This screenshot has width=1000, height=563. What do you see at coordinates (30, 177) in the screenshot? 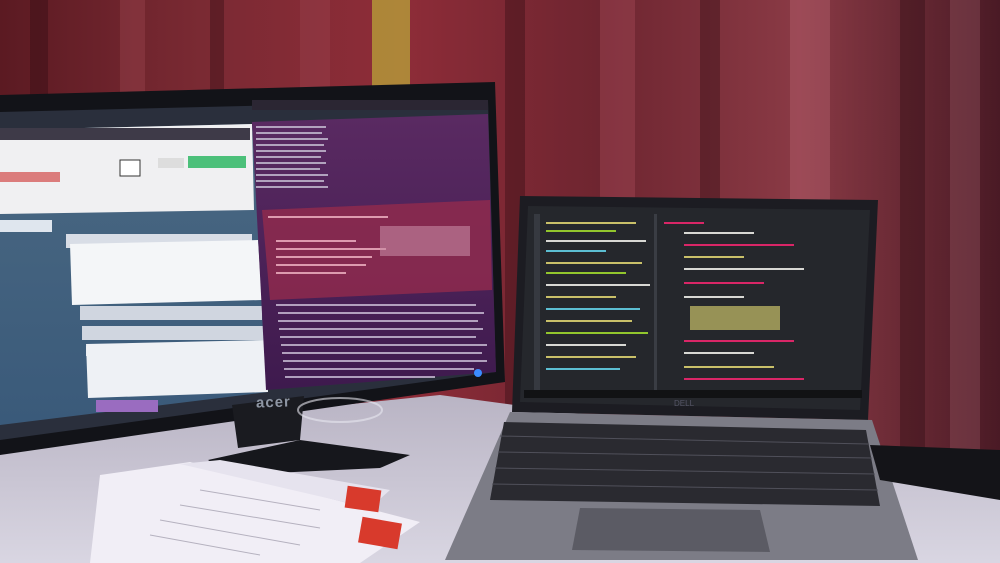
I see `red-brand-strip` at bounding box center [30, 177].